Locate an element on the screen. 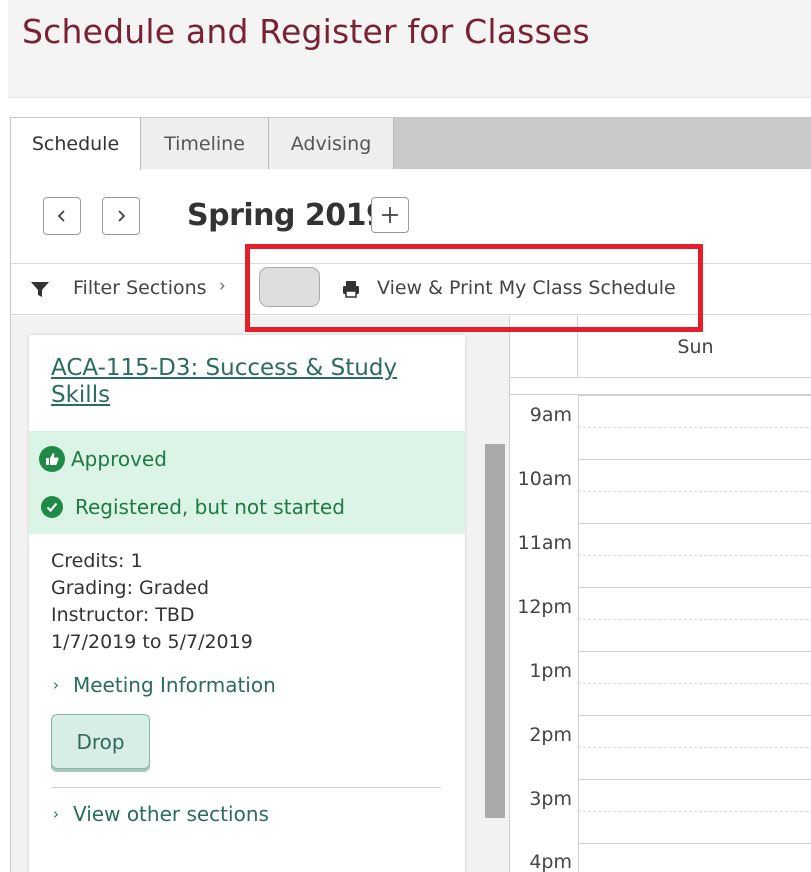 Image resolution: width=811 pixels, height=872 pixels. toolbar-divider is located at coordinates (247, 289).